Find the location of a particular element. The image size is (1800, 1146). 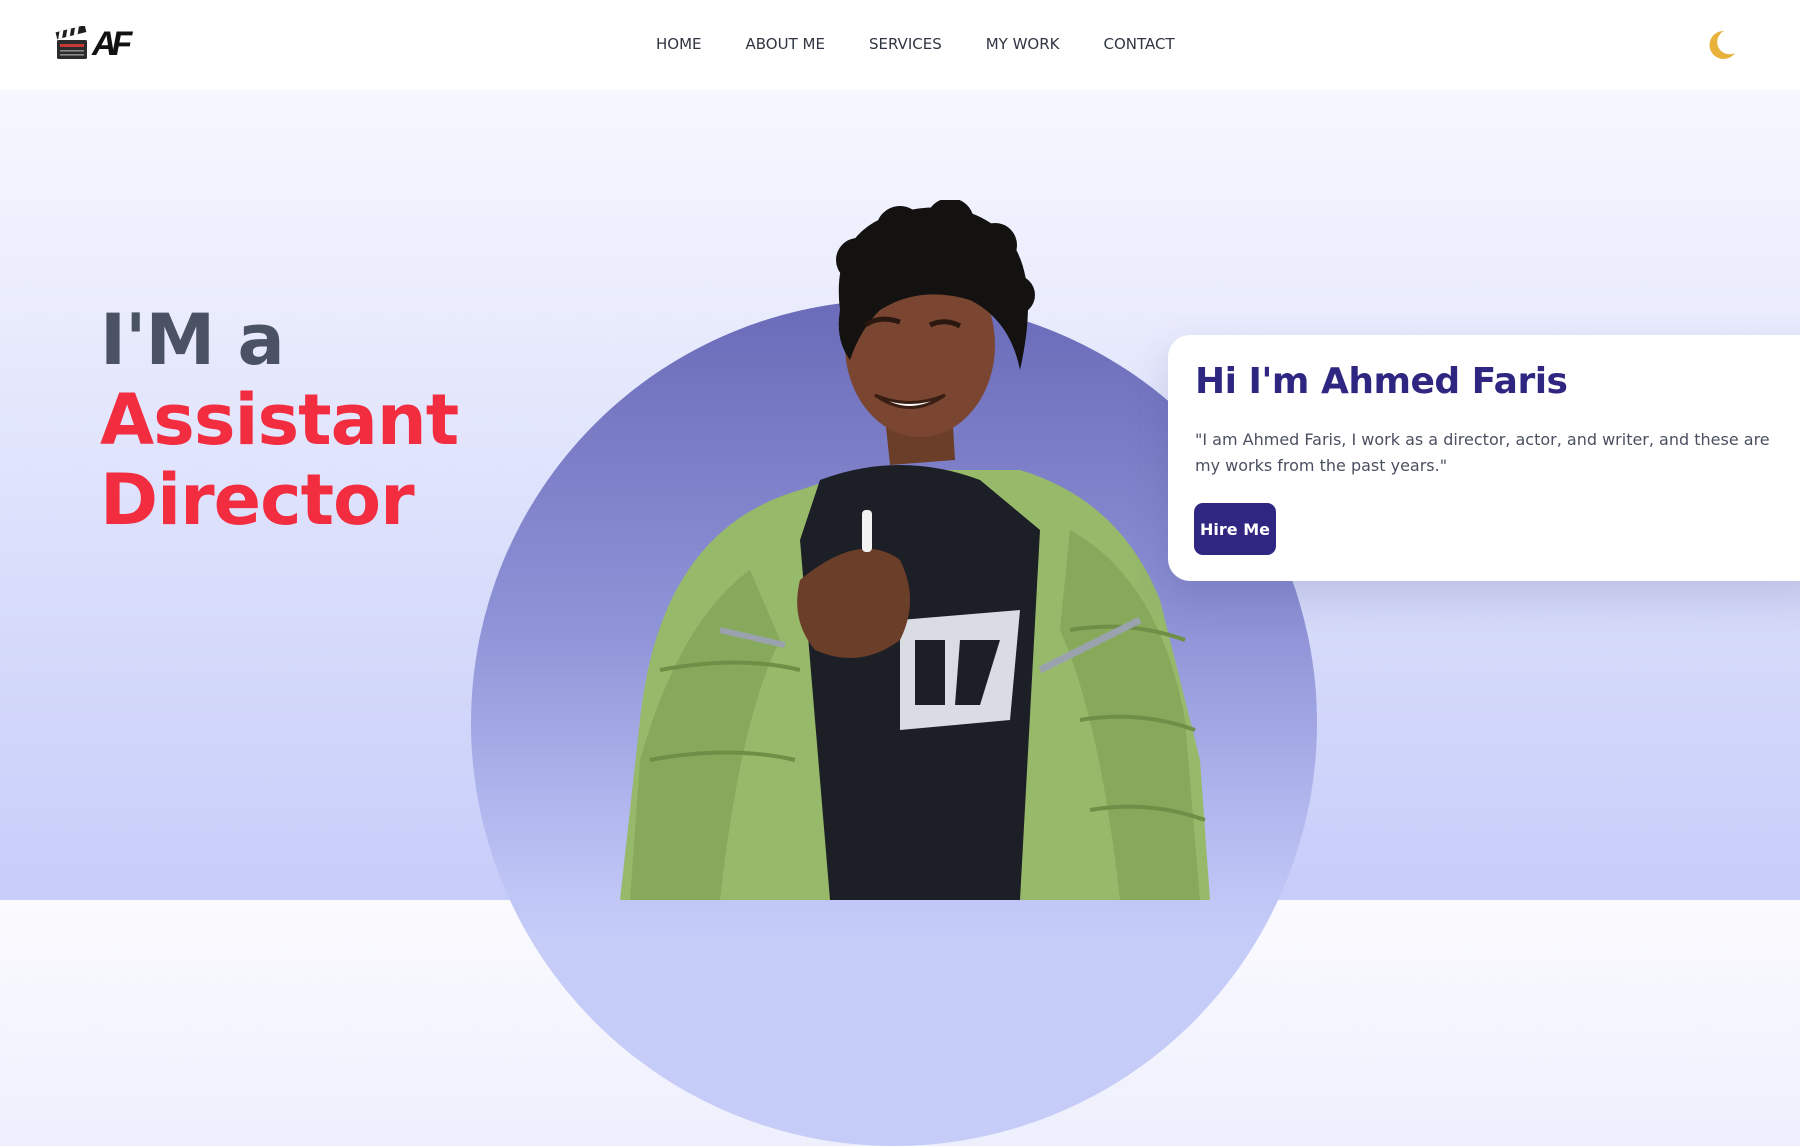

hire-me-button: Hire Me is located at coordinates (1235, 529).